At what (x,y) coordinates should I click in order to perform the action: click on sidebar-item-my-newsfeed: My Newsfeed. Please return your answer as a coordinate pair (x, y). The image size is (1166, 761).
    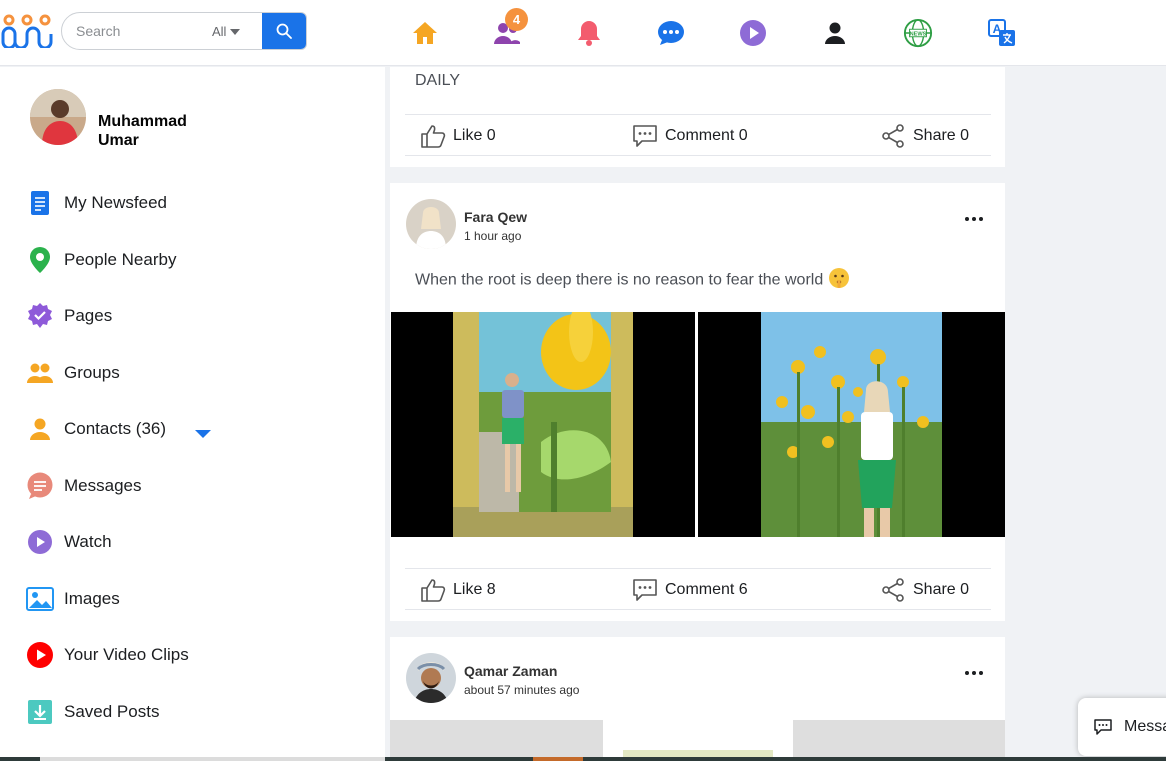
    Looking at the image, I should click on (95, 203).